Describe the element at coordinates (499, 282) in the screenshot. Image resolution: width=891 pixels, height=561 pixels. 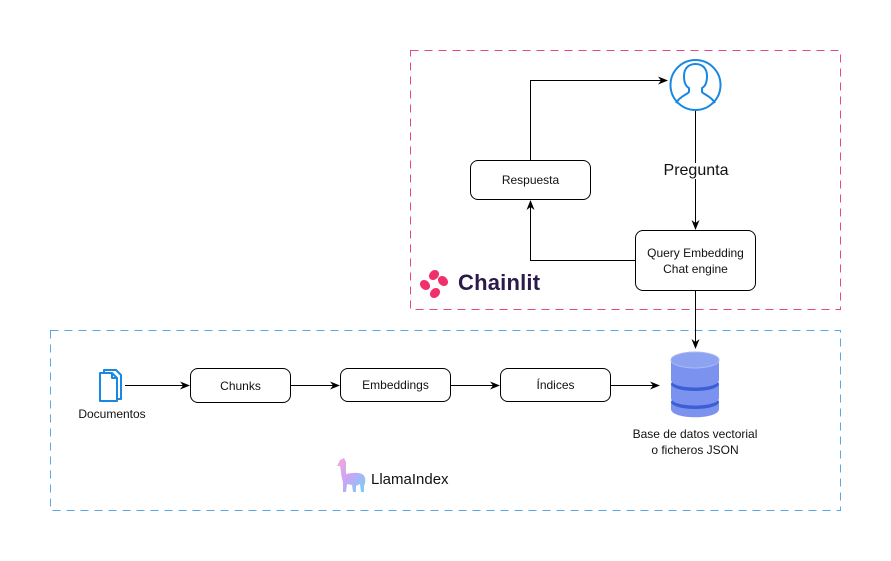
I see `chainlit-brand-text: Chainlit` at that location.